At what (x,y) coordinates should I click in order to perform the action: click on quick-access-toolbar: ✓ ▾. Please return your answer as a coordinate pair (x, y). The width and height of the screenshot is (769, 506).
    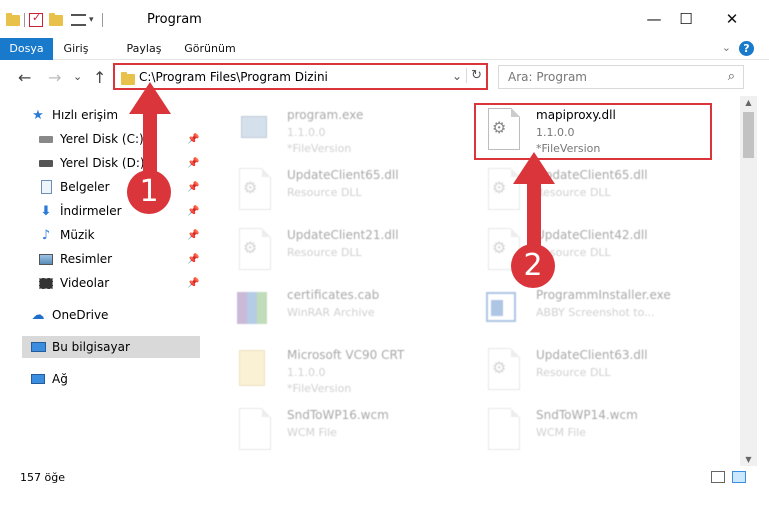
    Looking at the image, I should click on (56, 20).